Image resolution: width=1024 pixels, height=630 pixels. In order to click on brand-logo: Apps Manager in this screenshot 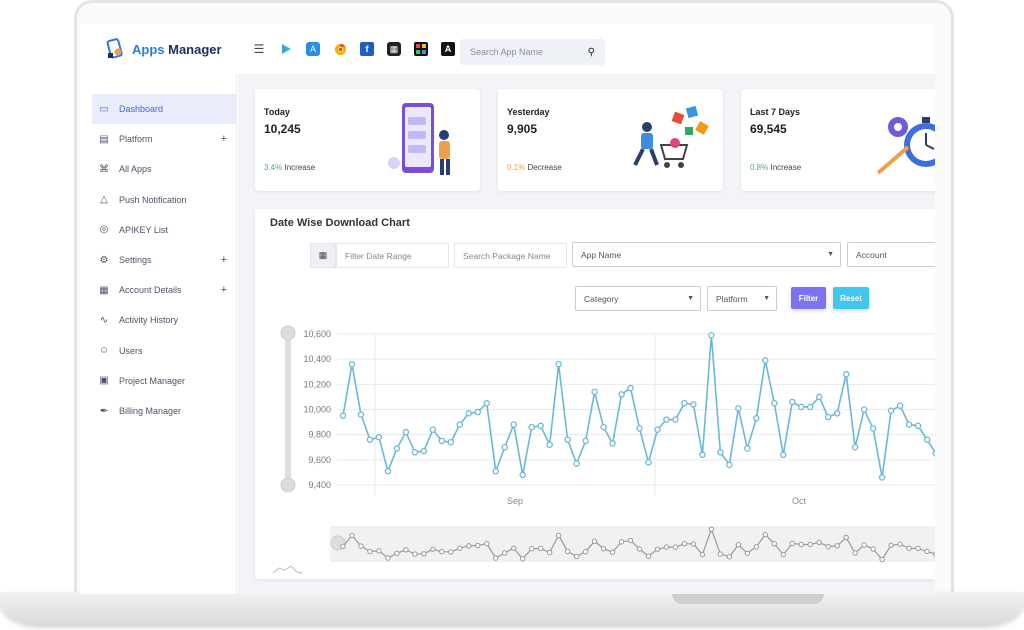, I will do `click(164, 49)`.